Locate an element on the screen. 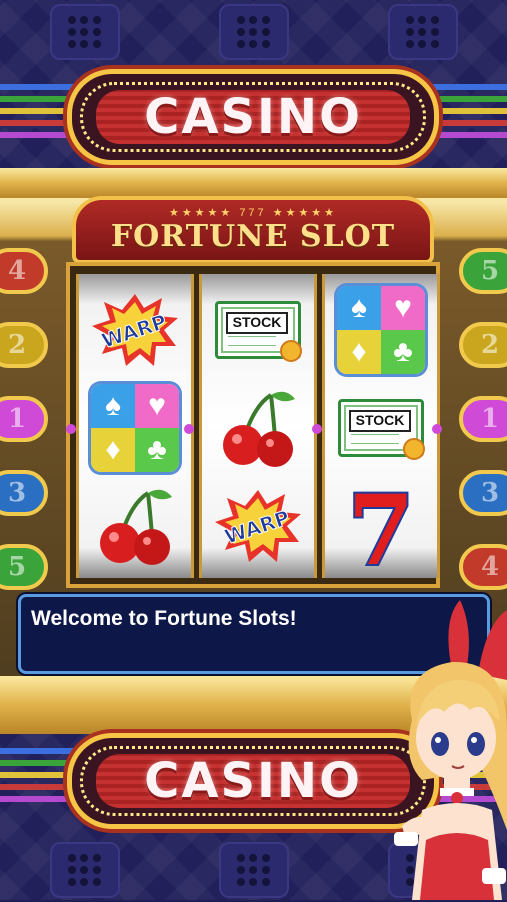  casino-sign-top: CASINO is located at coordinates (253, 117).